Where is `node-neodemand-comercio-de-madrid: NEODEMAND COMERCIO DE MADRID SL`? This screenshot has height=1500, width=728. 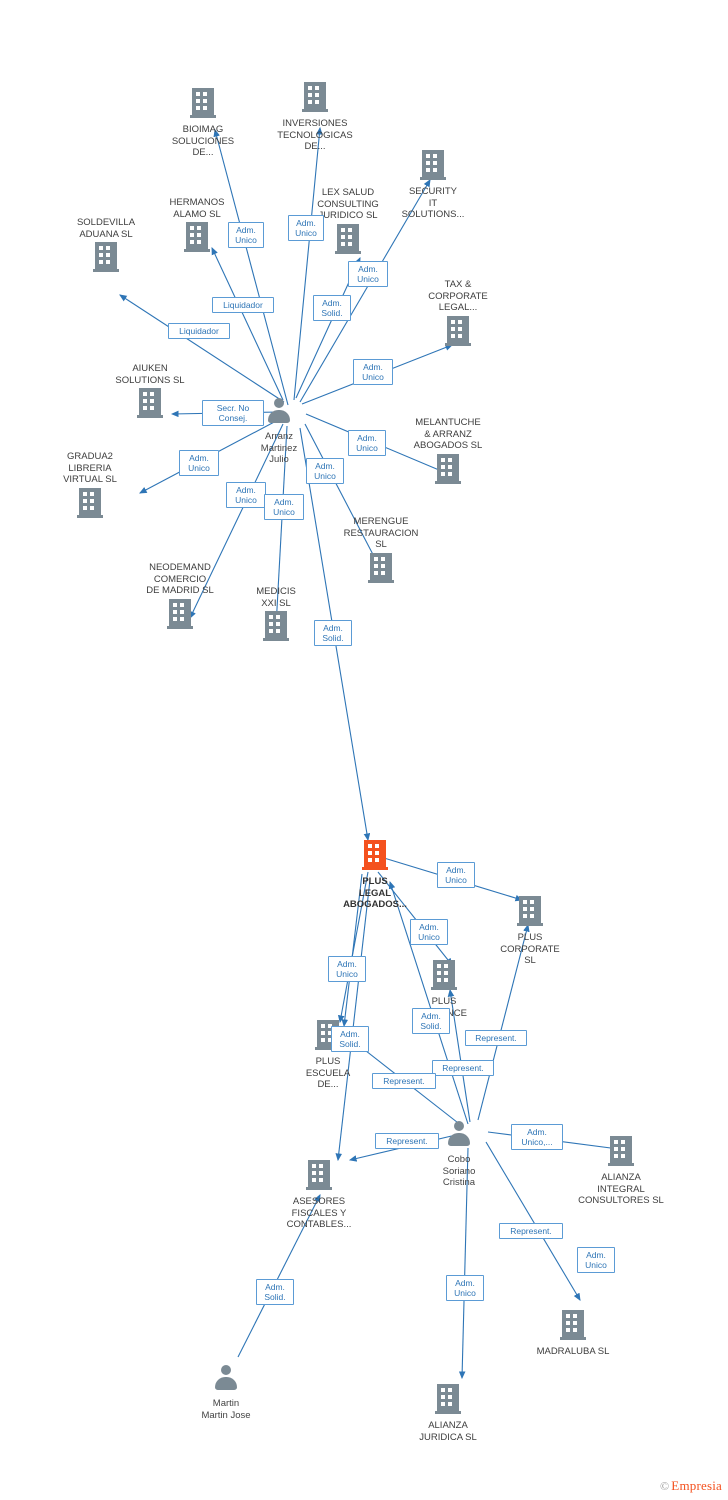 node-neodemand-comercio-de-madrid: NEODEMAND COMERCIO DE MADRID SL is located at coordinates (180, 597).